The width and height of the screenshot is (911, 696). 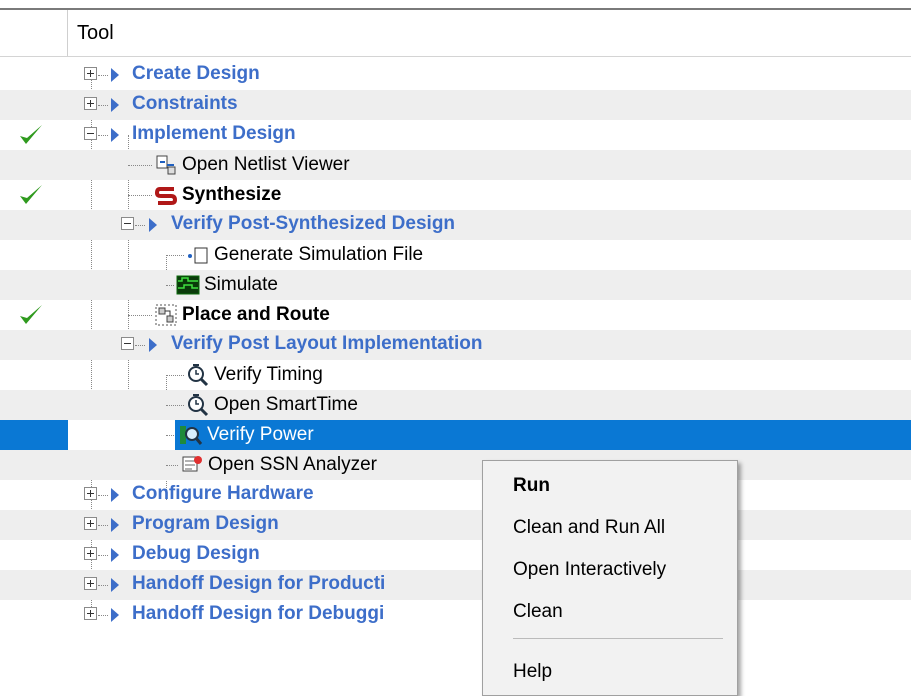 I want to click on tree-row-verify-timing: Verify Timing, so click(x=455, y=375).